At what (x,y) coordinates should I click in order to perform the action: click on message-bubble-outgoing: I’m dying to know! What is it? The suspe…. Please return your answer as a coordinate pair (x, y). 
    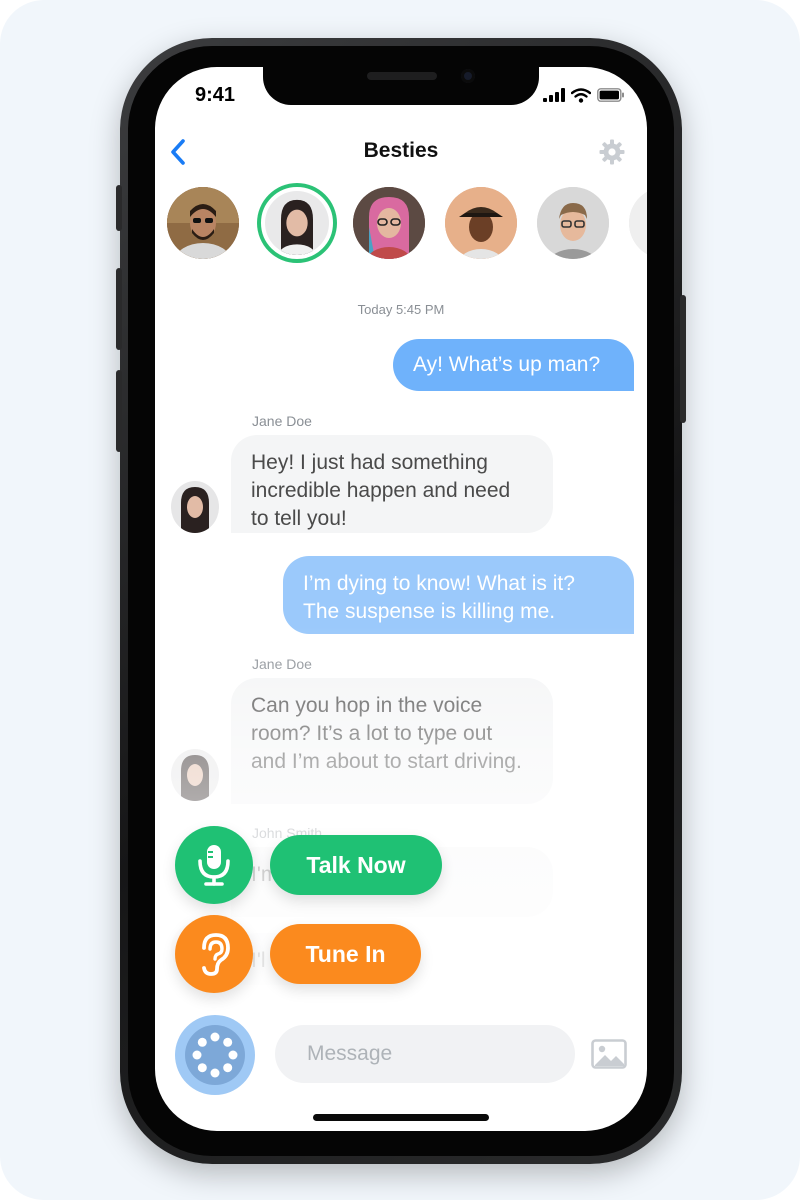
    Looking at the image, I should click on (458, 595).